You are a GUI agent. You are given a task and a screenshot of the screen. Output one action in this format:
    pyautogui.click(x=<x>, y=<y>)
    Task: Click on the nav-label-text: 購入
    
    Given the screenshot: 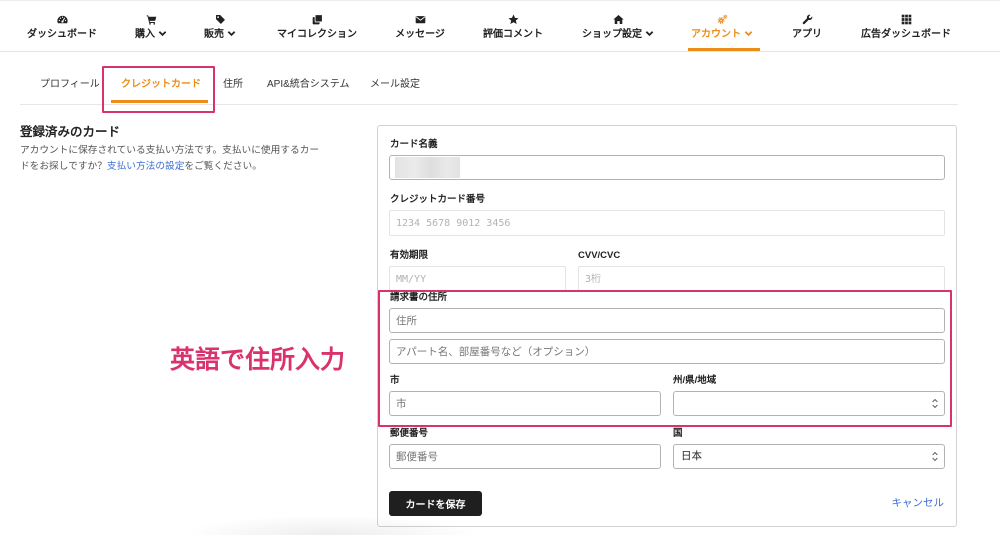 What is the action you would take?
    pyautogui.click(x=145, y=34)
    